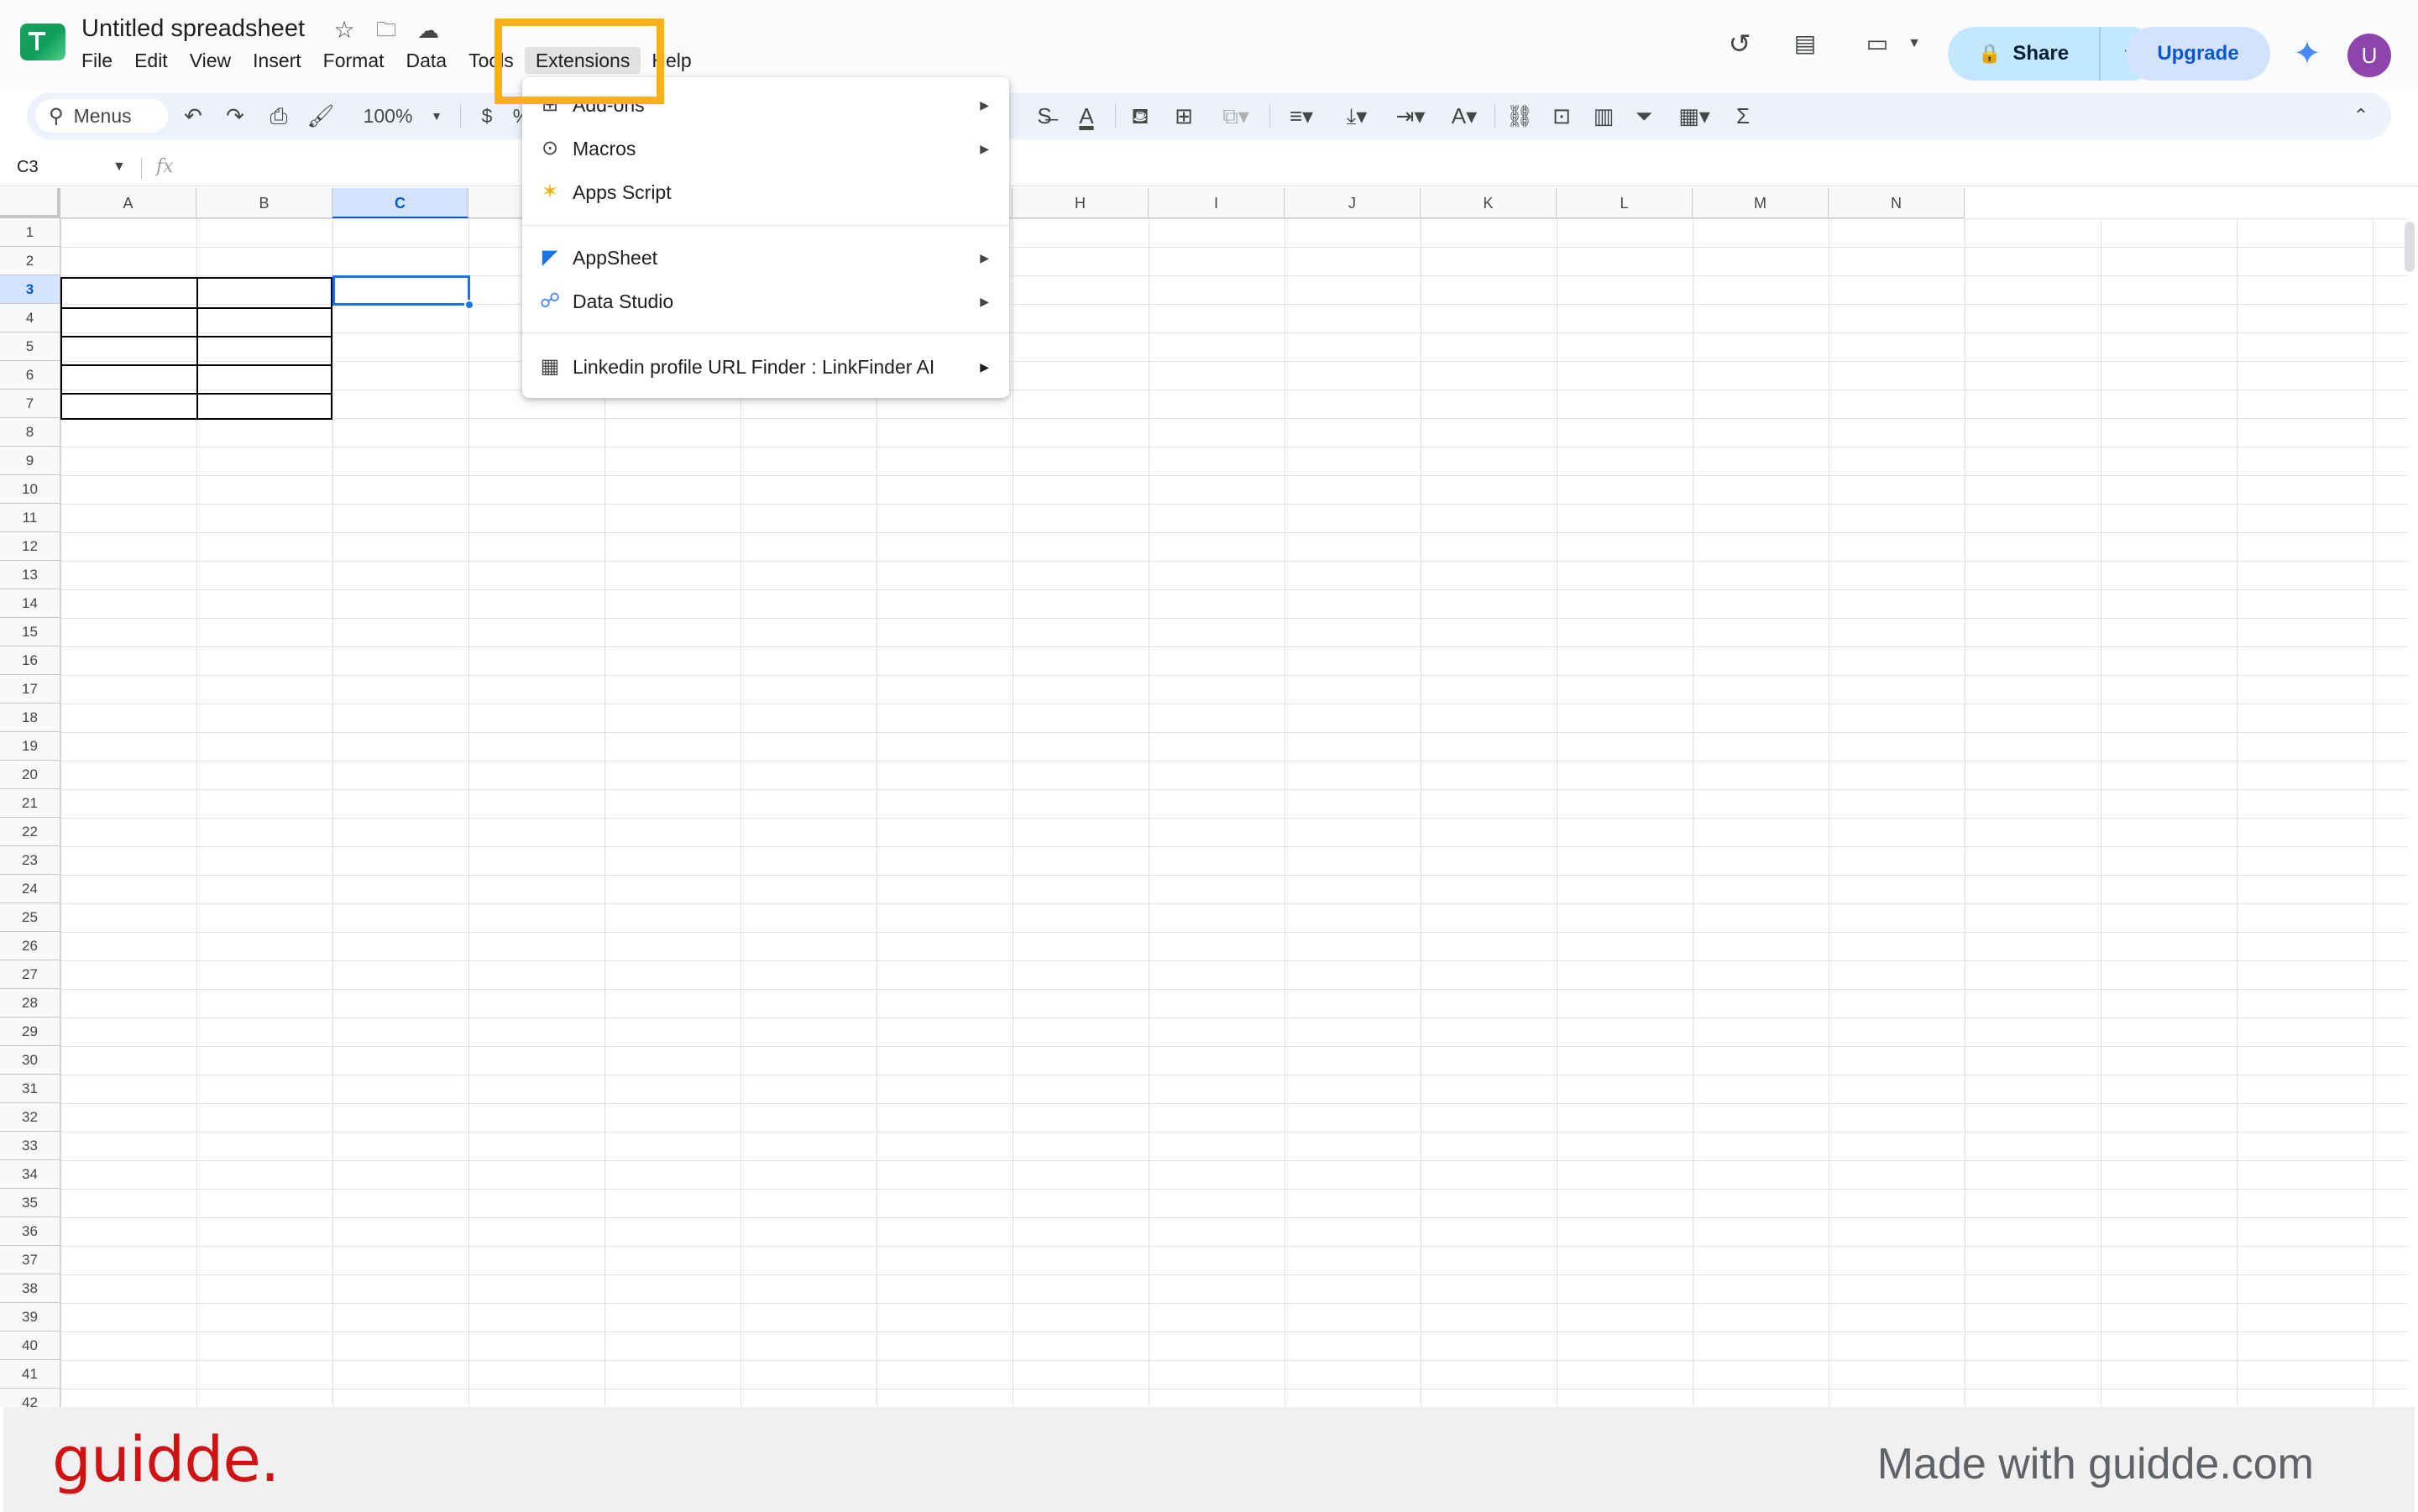  What do you see at coordinates (30, 1117) in the screenshot?
I see `row-header: 32` at bounding box center [30, 1117].